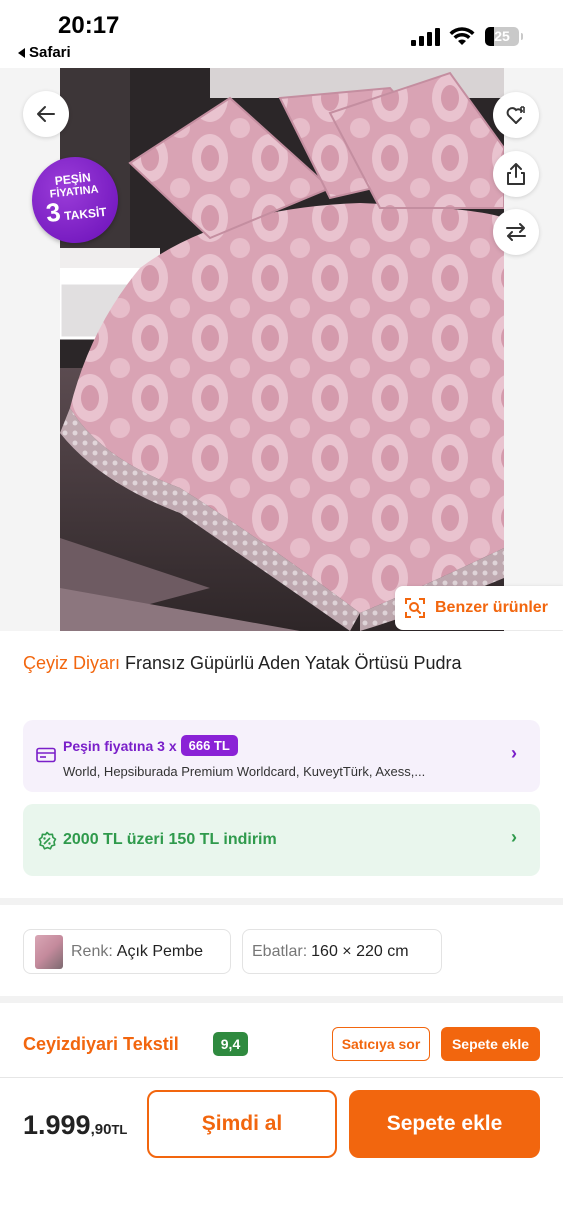  I want to click on price-currency: TL, so click(119, 1129).